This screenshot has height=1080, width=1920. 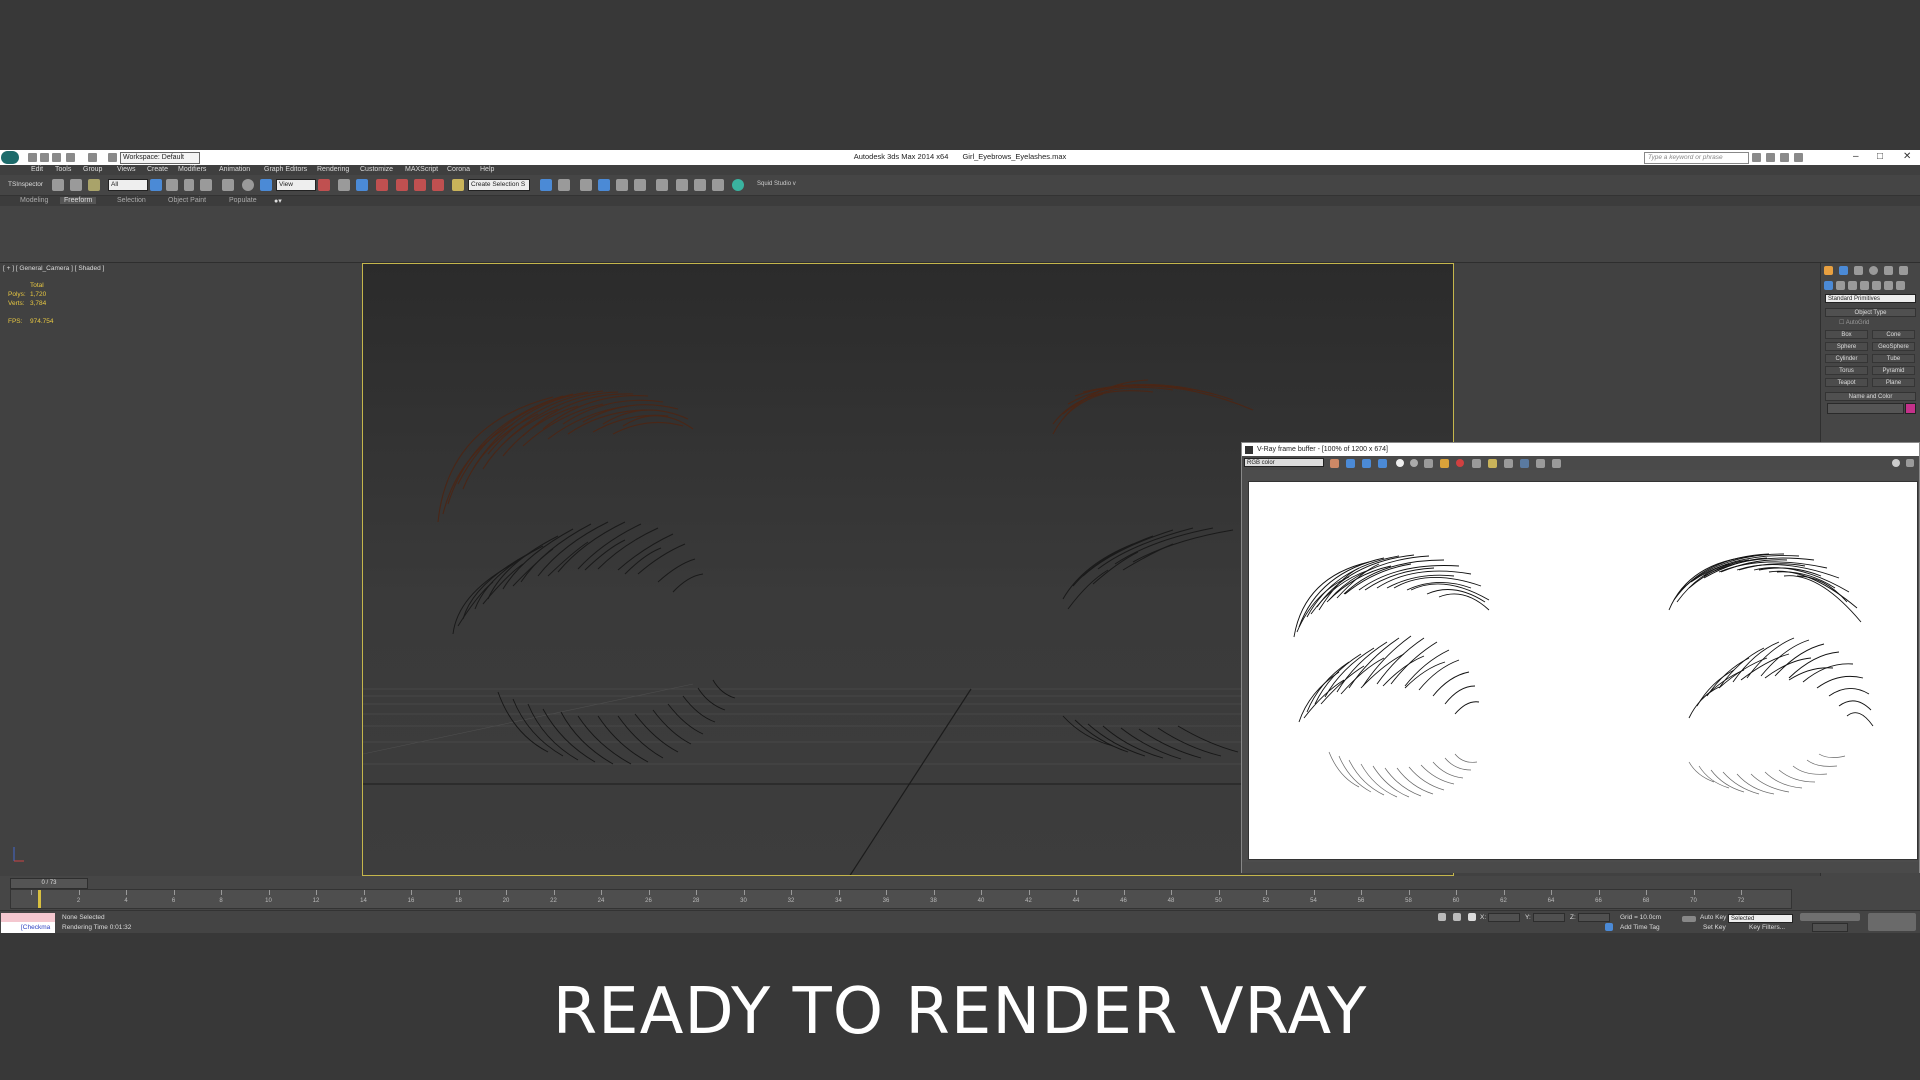 I want to click on autogrid-checkbox: ☐ AutoGrid, so click(x=1854, y=322).